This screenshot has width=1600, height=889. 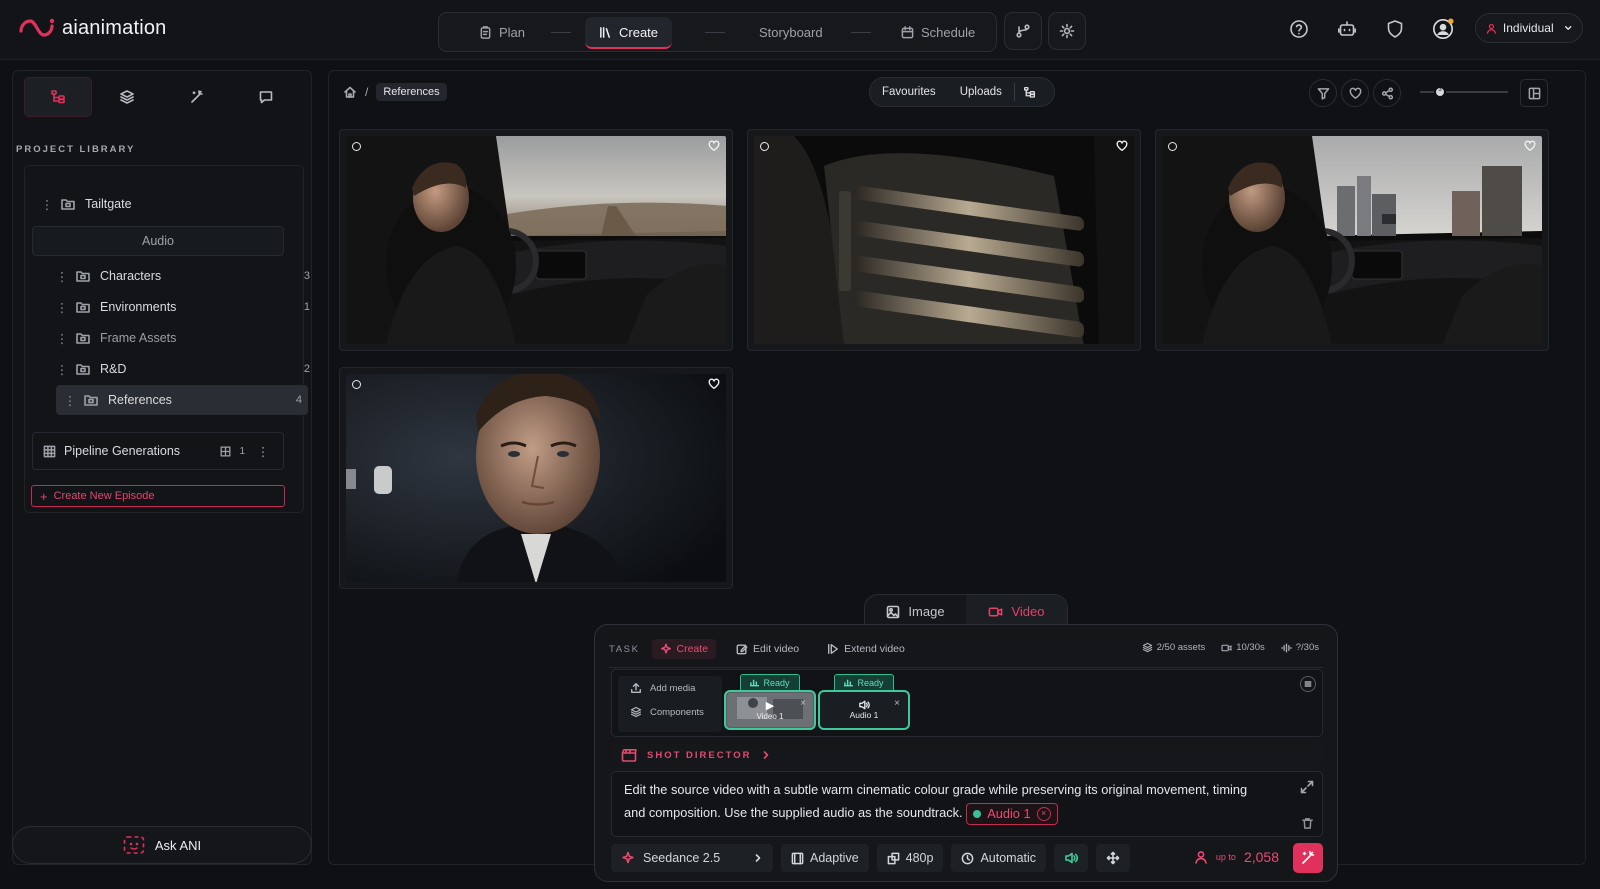 What do you see at coordinates (1347, 29) in the screenshot?
I see `assistant-bot-button` at bounding box center [1347, 29].